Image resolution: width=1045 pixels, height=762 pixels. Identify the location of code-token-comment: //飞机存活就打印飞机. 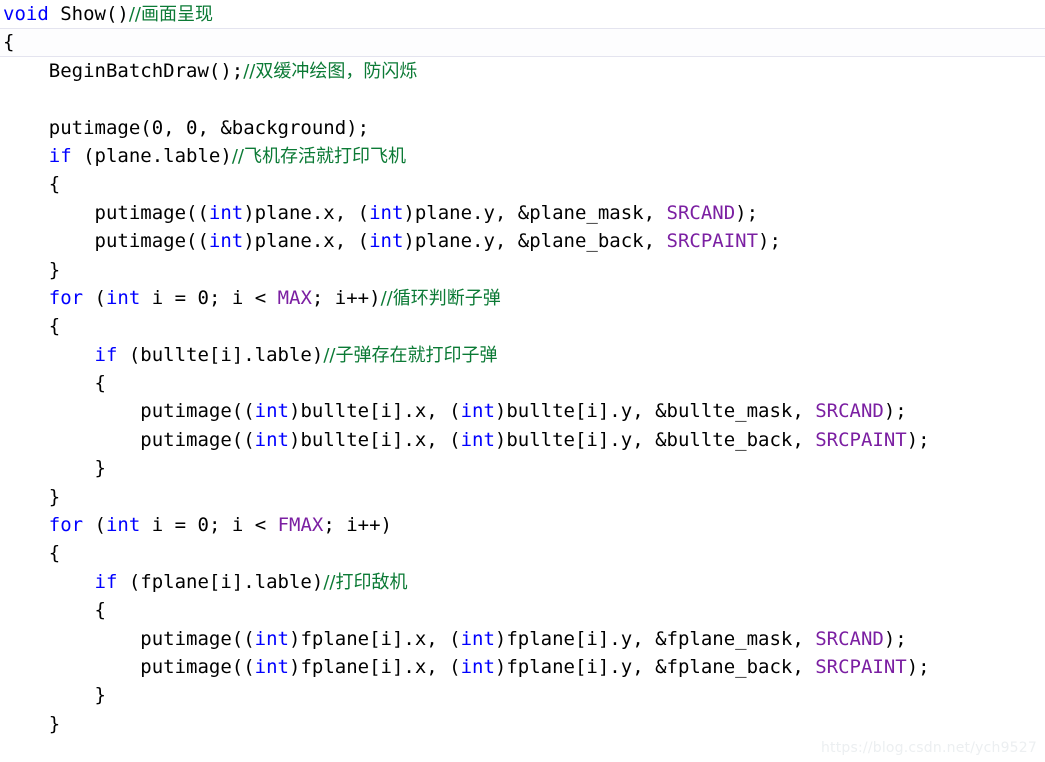
(318, 156).